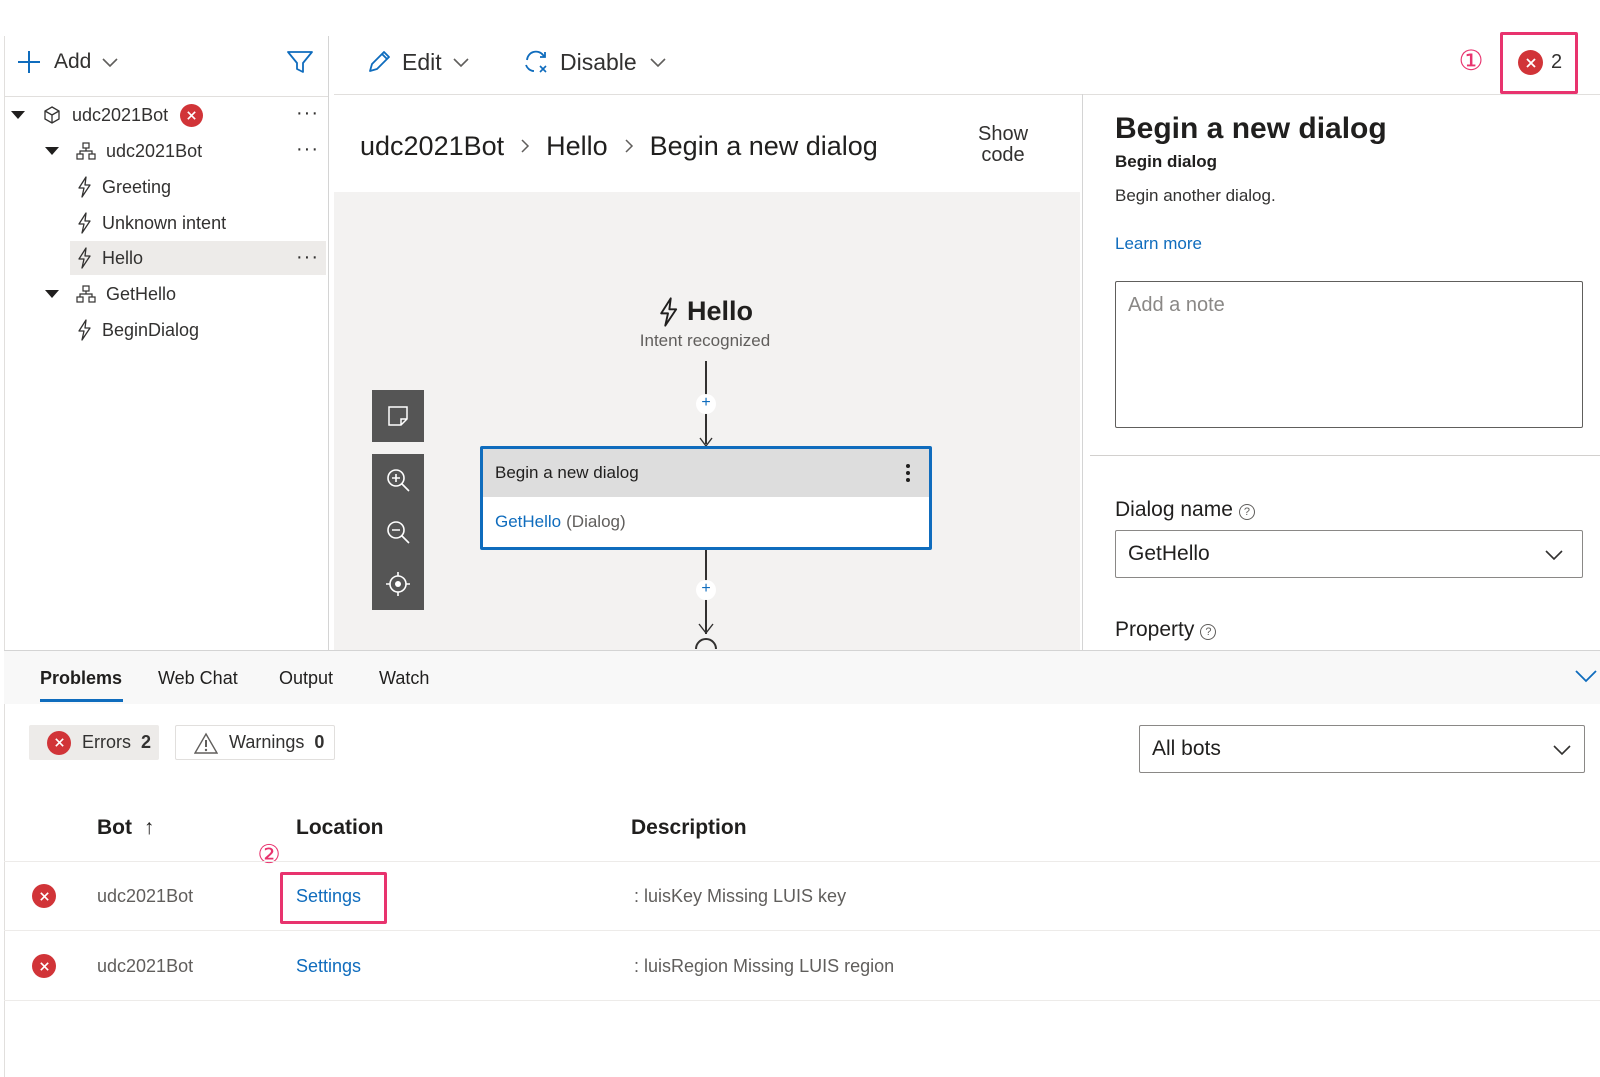 Image resolution: width=1600 pixels, height=1077 pixels. Describe the element at coordinates (398, 532) in the screenshot. I see `zoom-out-icon` at that location.